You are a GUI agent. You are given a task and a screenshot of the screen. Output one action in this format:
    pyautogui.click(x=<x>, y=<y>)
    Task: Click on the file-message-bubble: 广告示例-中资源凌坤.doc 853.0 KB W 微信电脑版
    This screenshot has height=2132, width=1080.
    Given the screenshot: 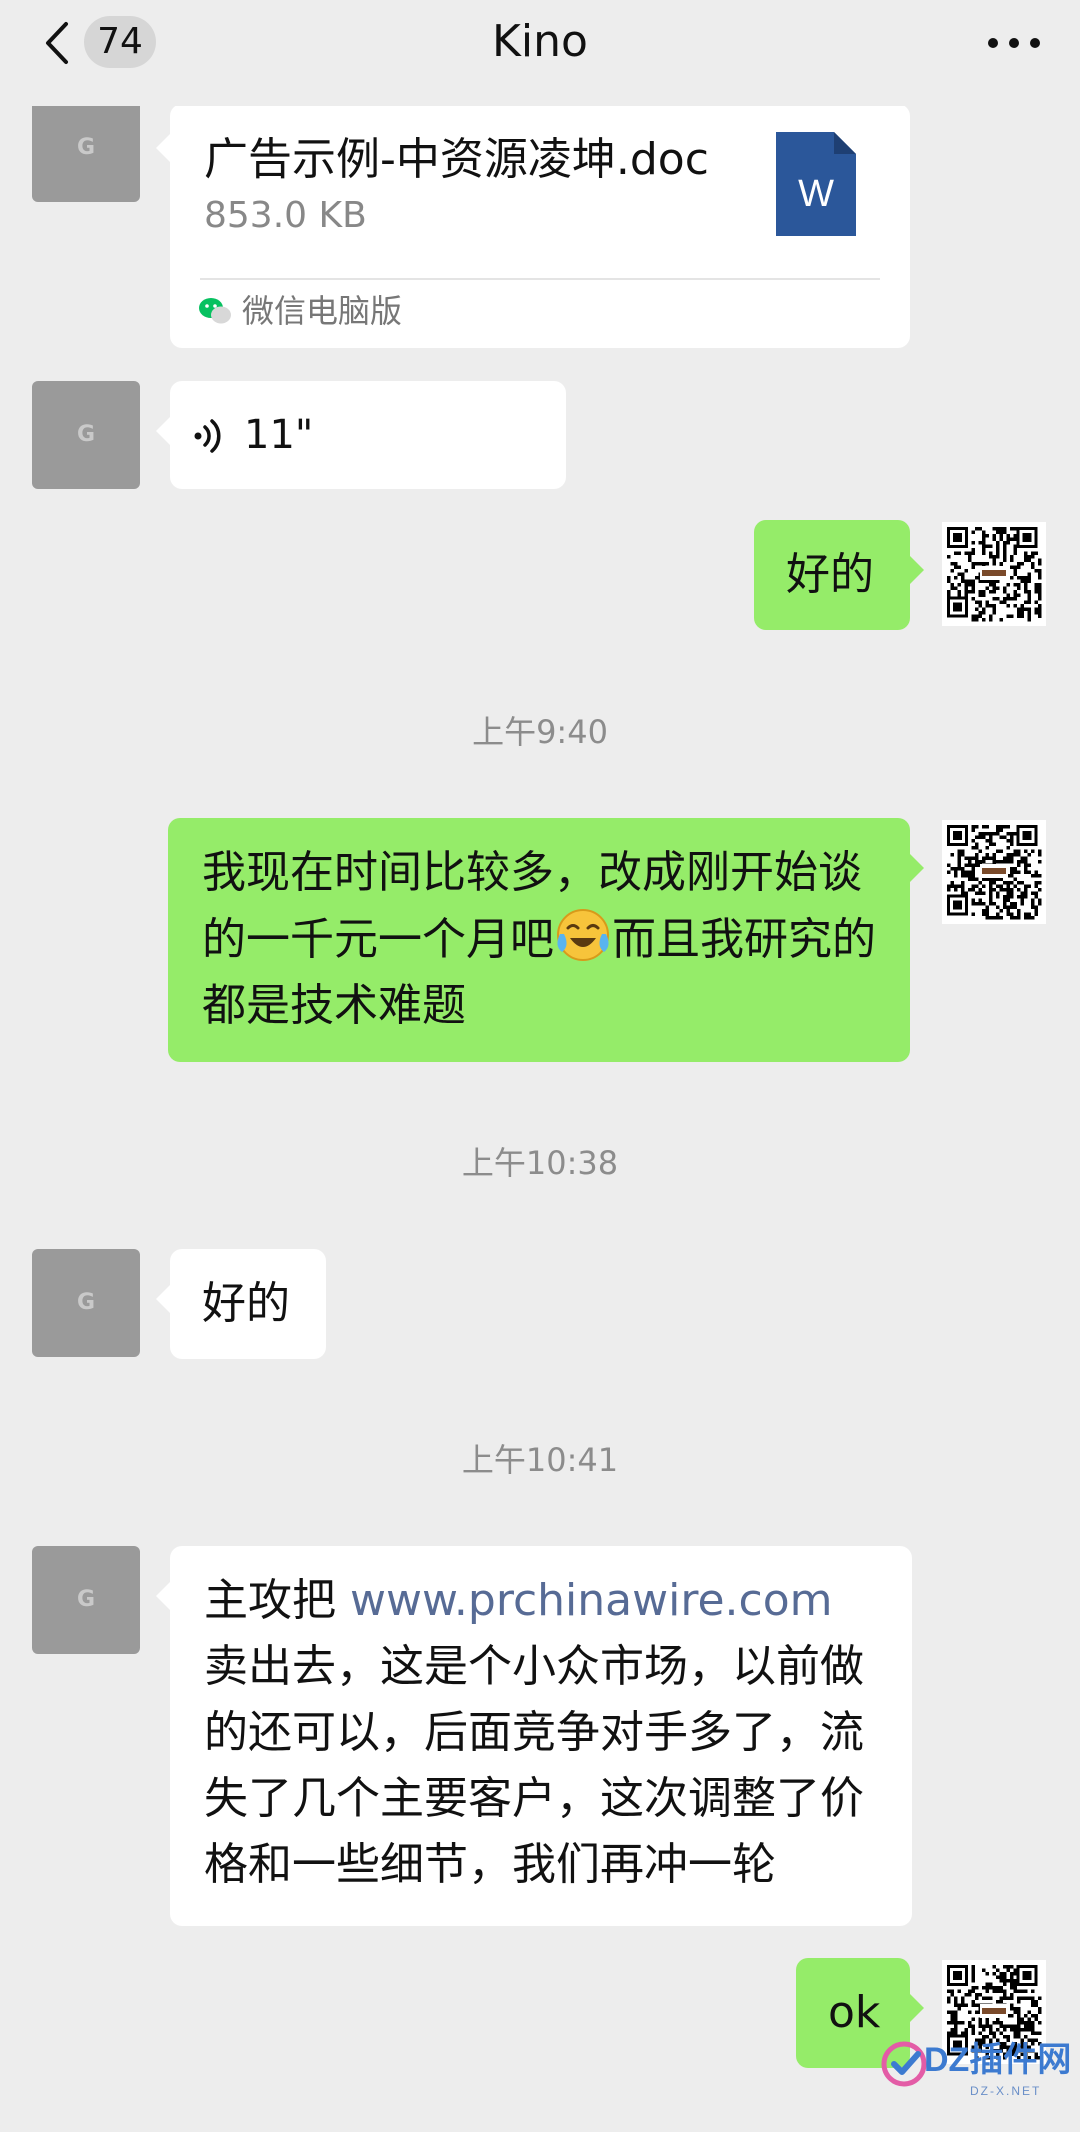 What is the action you would take?
    pyautogui.click(x=533, y=226)
    